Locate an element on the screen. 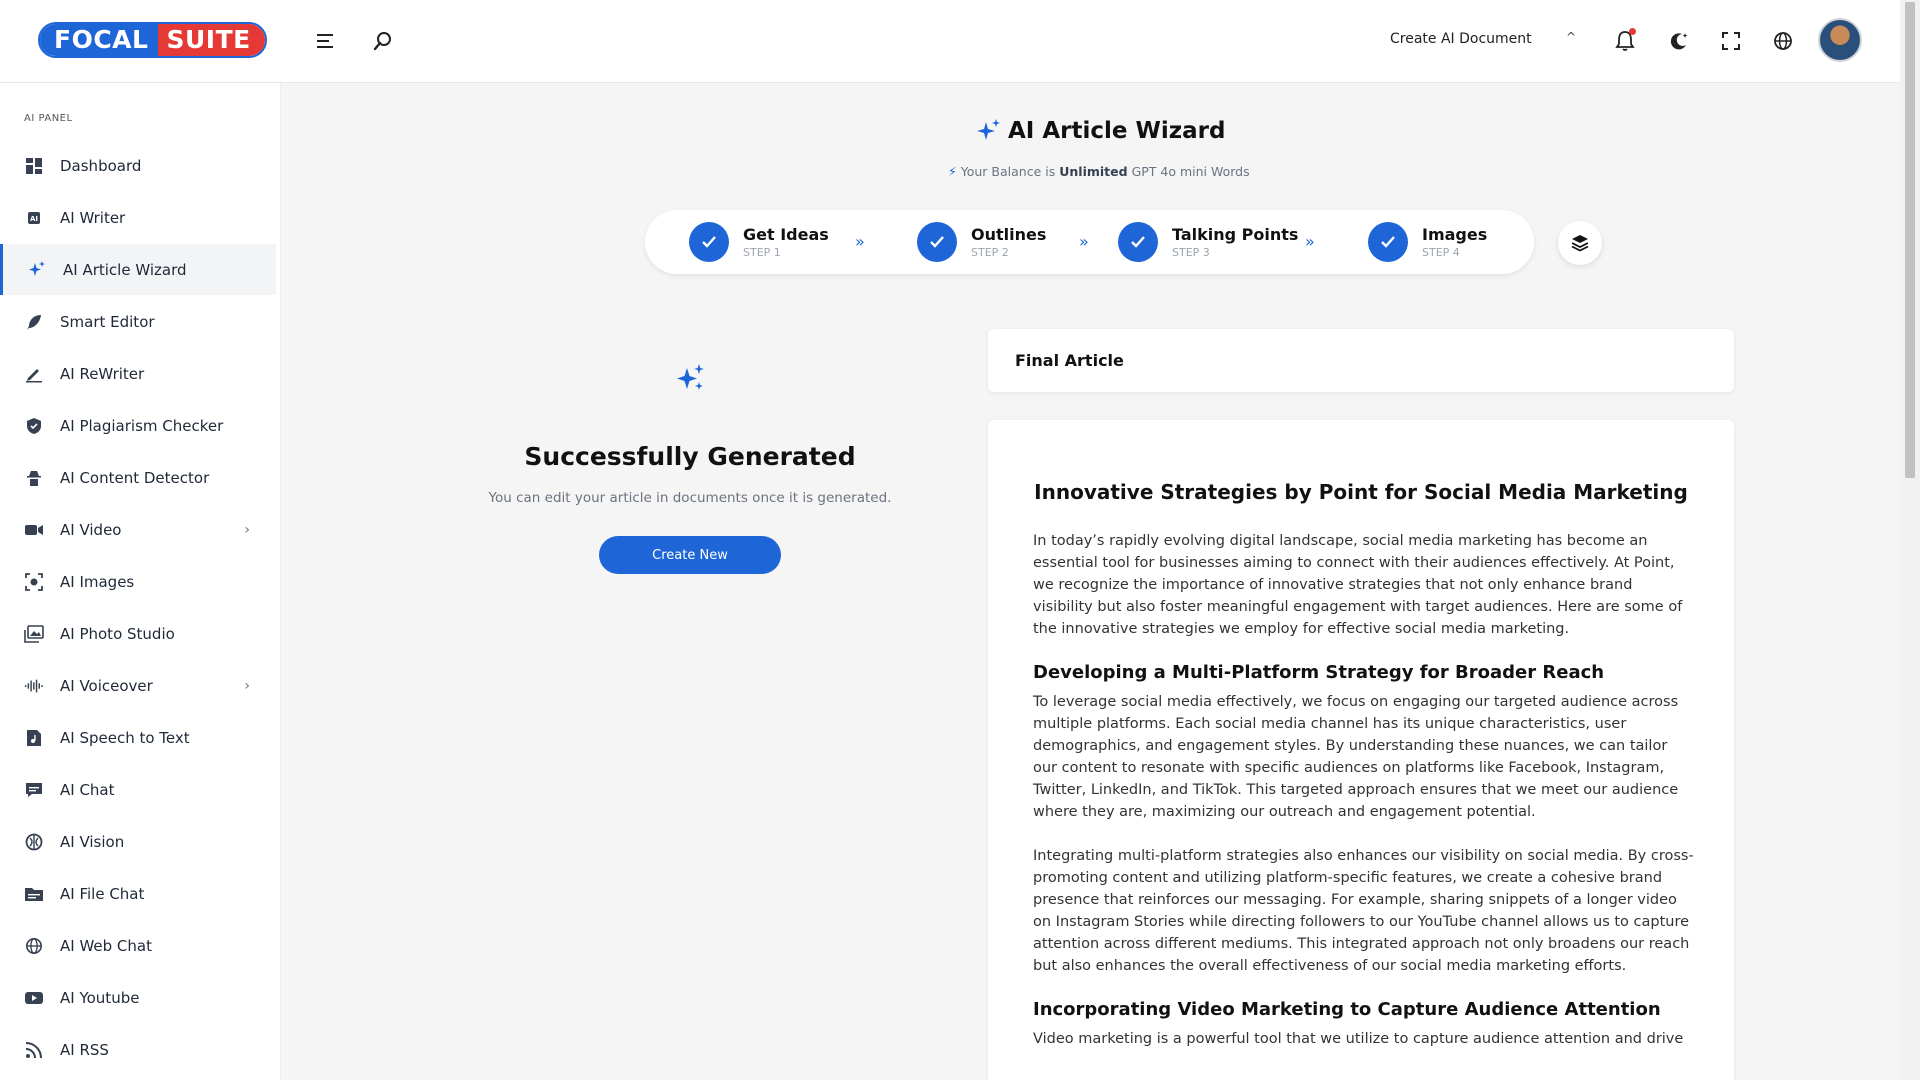  balance-prefix: Your Balance is is located at coordinates (1008, 171).